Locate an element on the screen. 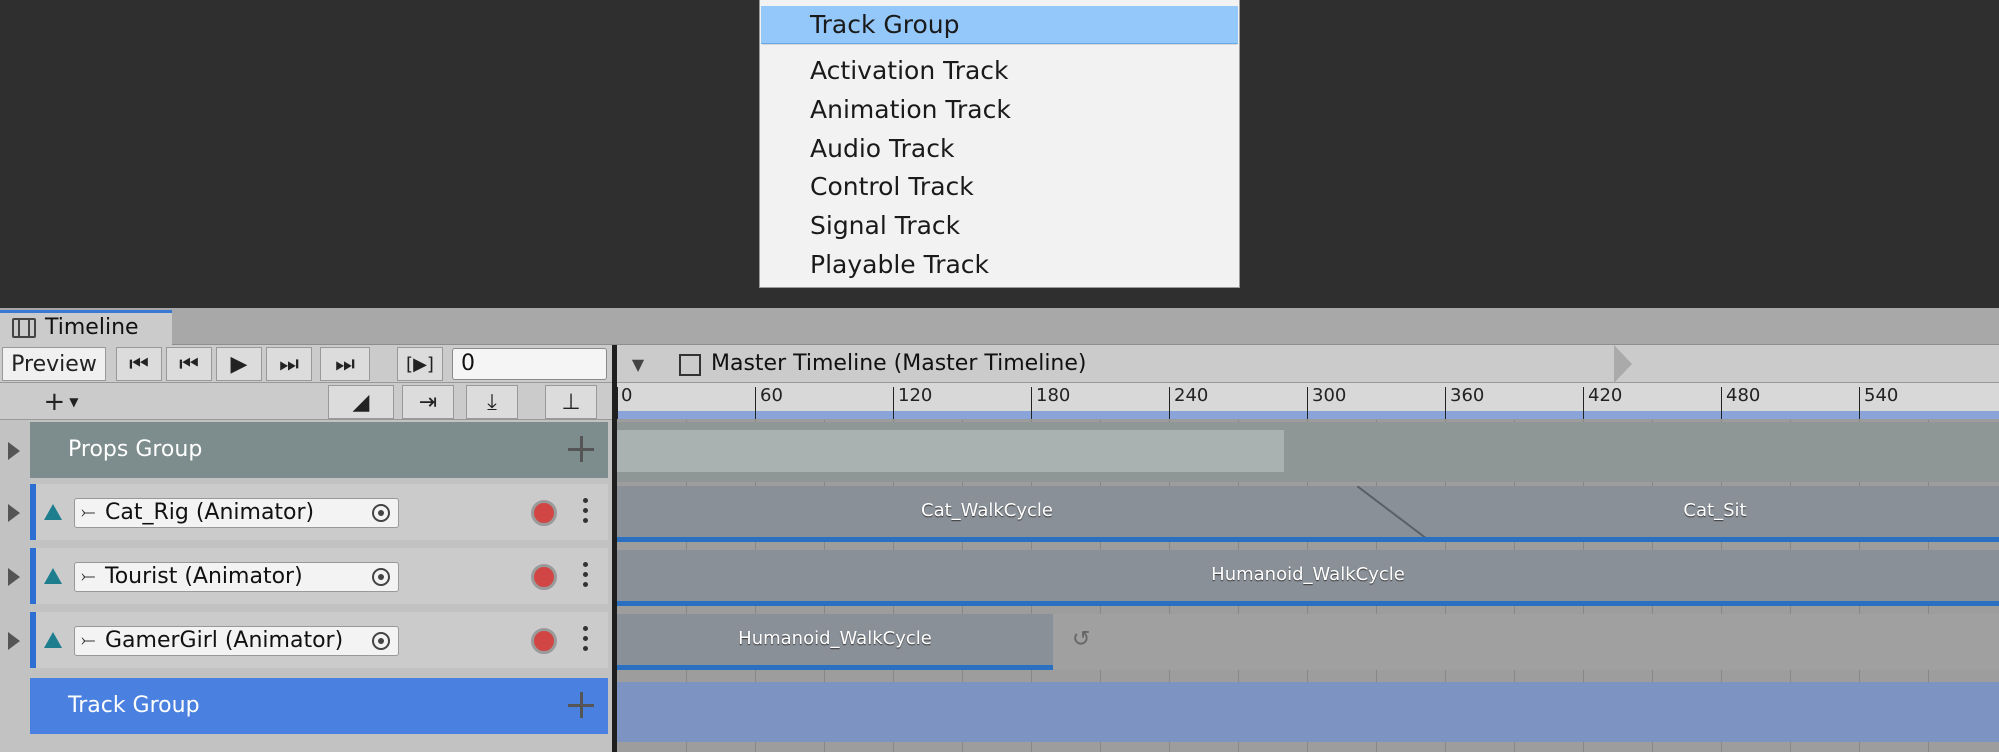 The image size is (1999, 752). menu-item-activation-track: Activation Track is located at coordinates (999, 71).